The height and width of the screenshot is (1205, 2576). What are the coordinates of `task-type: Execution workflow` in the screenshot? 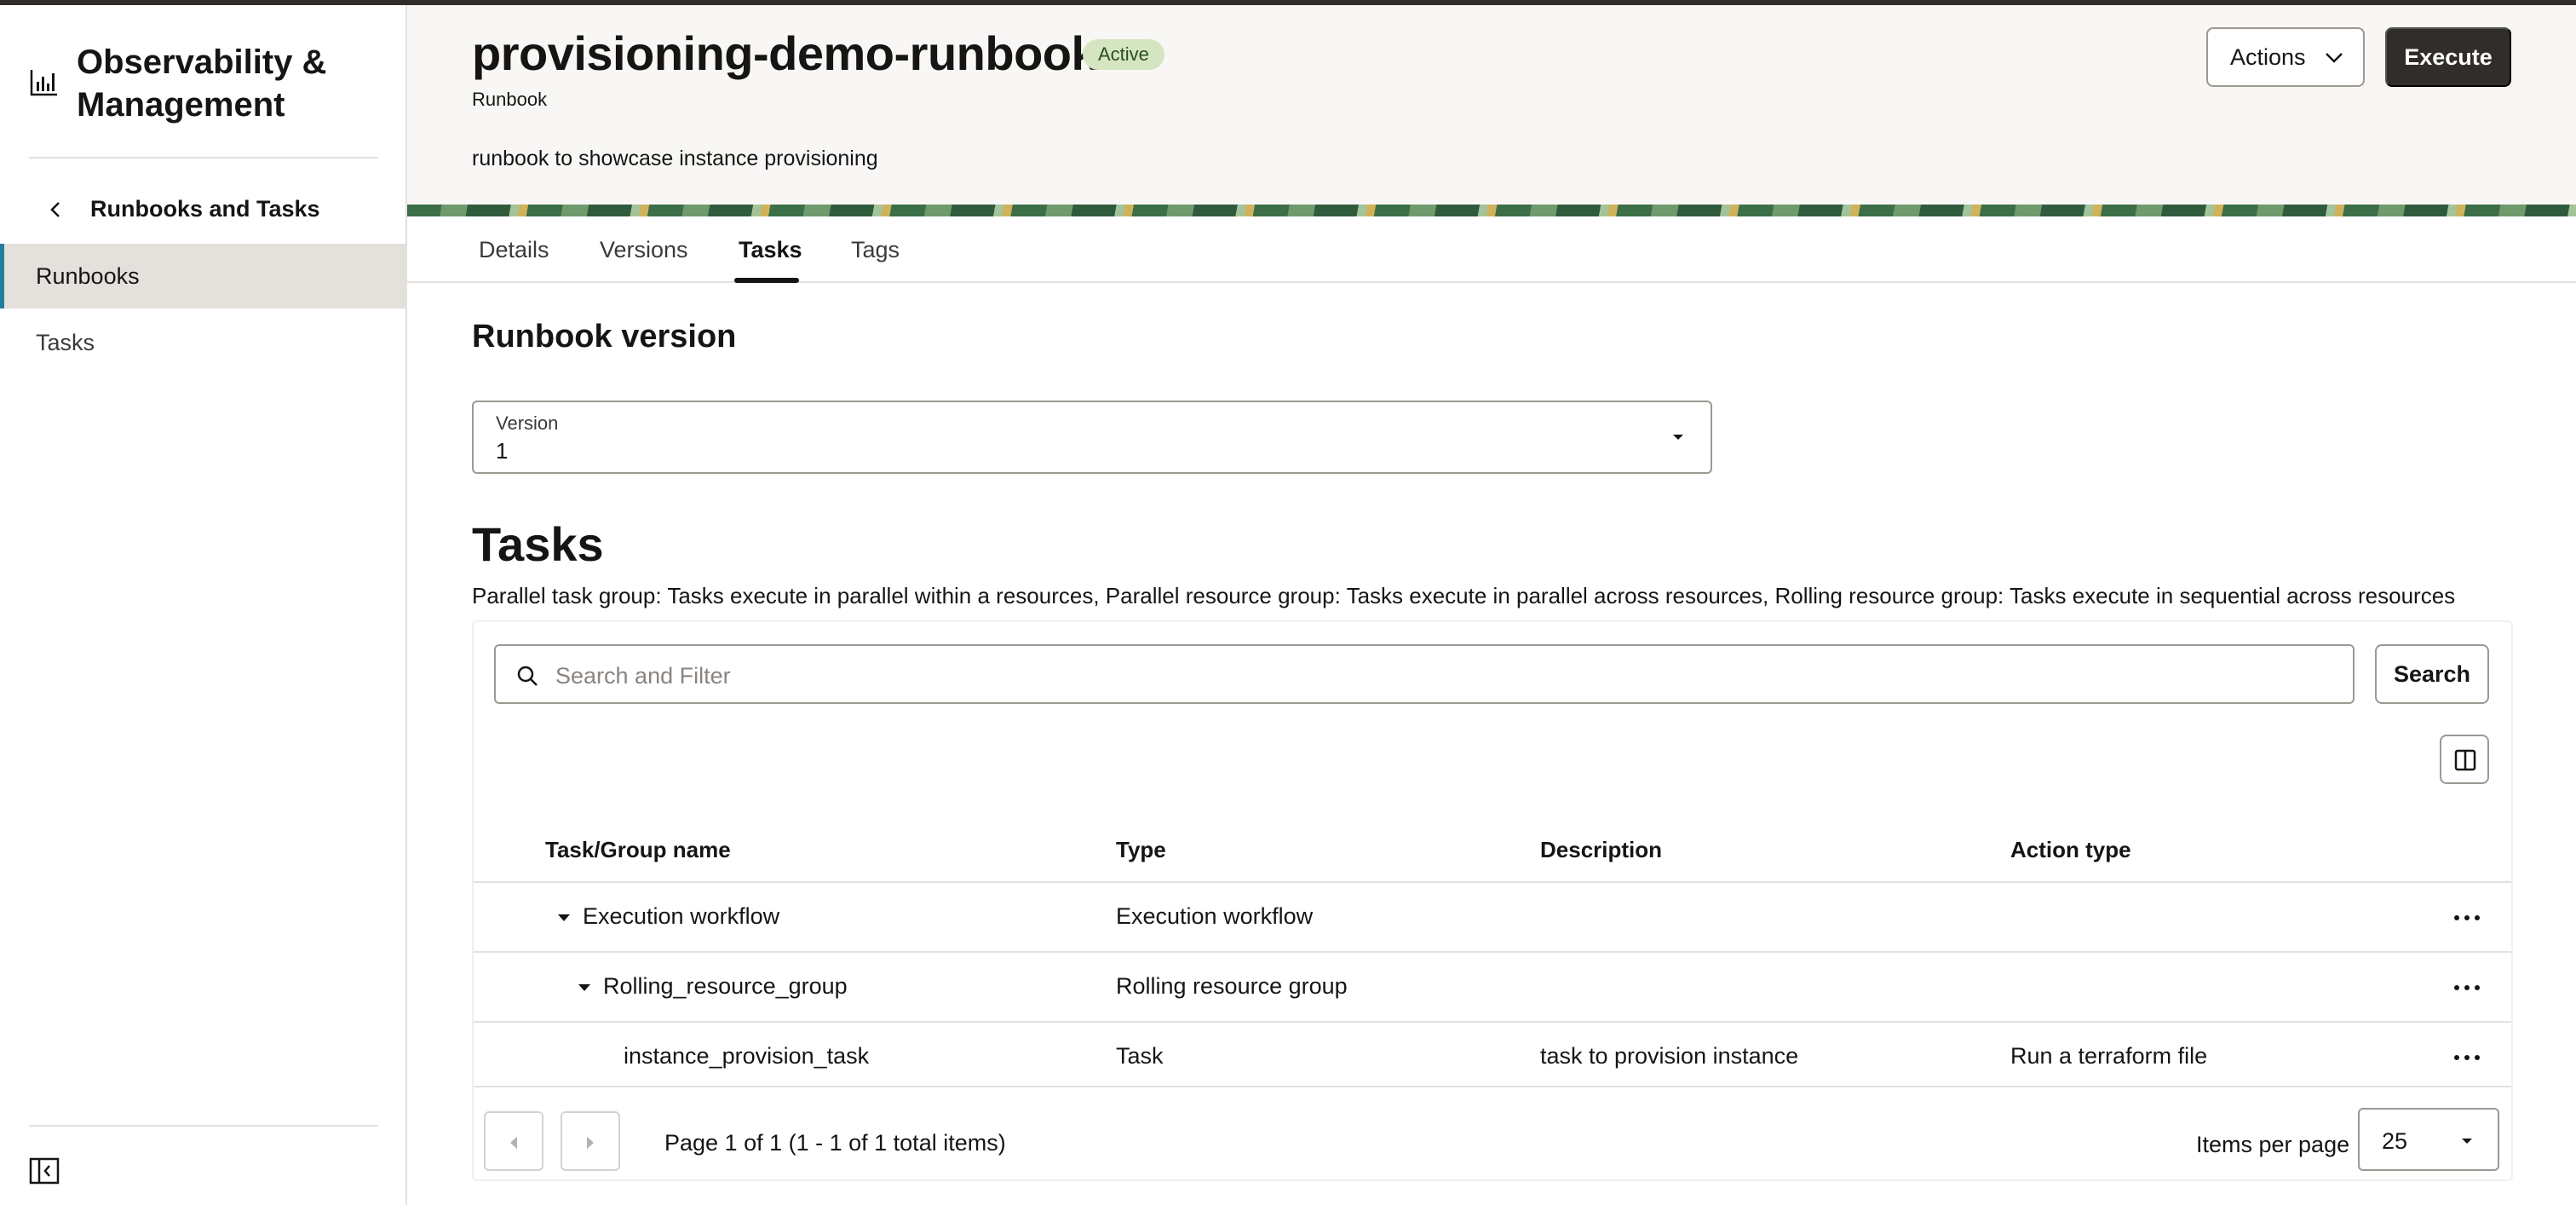 It's located at (1215, 916).